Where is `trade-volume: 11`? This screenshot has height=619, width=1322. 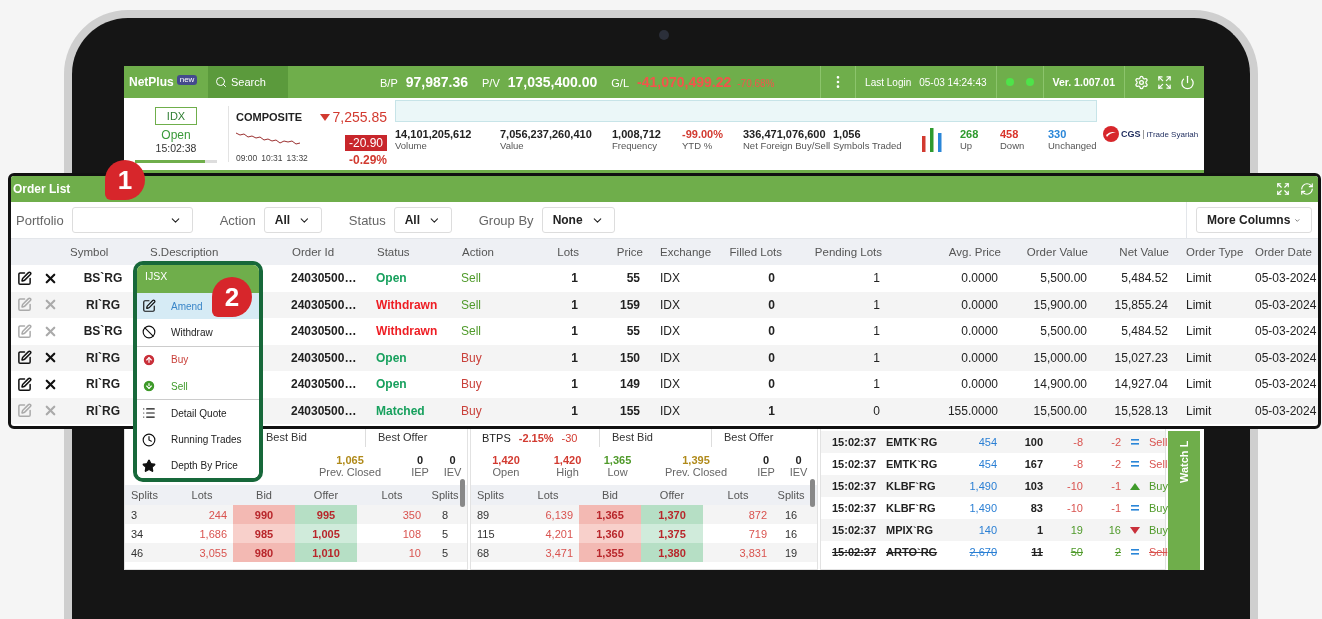
trade-volume: 11 is located at coordinates (1036, 552).